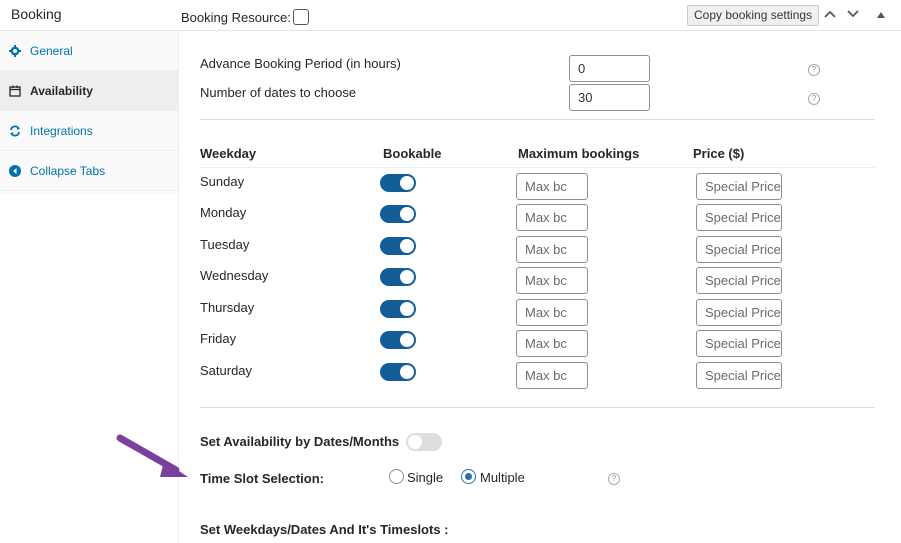 The height and width of the screenshot is (543, 901). I want to click on time-slot-selection-label: Time Slot Selection:, so click(262, 478).